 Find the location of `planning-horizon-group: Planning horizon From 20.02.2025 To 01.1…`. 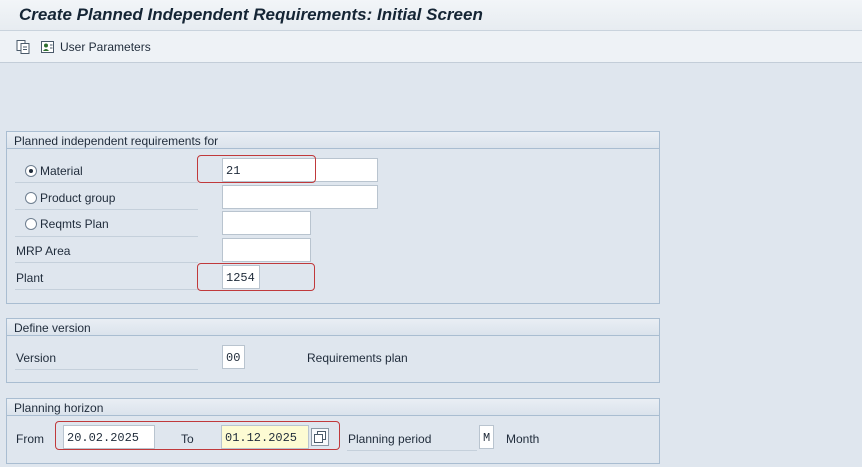

planning-horizon-group: Planning horizon From 20.02.2025 To 01.1… is located at coordinates (333, 431).